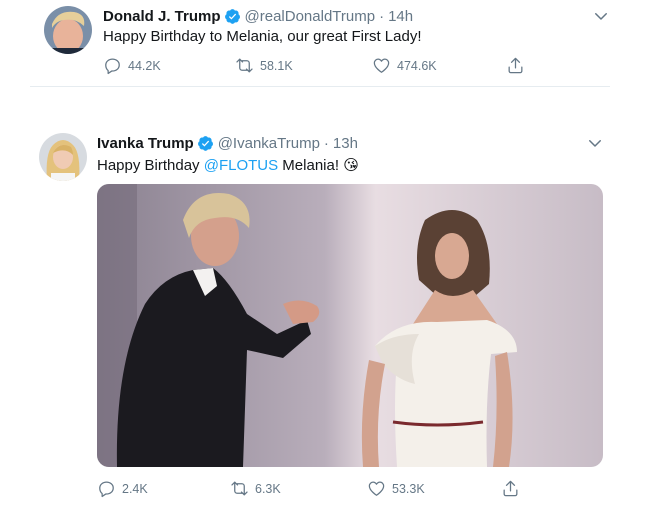  Describe the element at coordinates (311, 165) in the screenshot. I see `tweet-text-end: Melania!` at that location.